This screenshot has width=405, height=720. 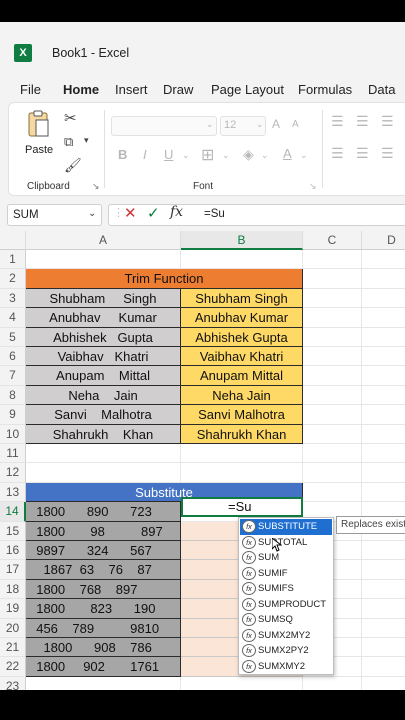 I want to click on row-header-18: 18, so click(x=13, y=589).